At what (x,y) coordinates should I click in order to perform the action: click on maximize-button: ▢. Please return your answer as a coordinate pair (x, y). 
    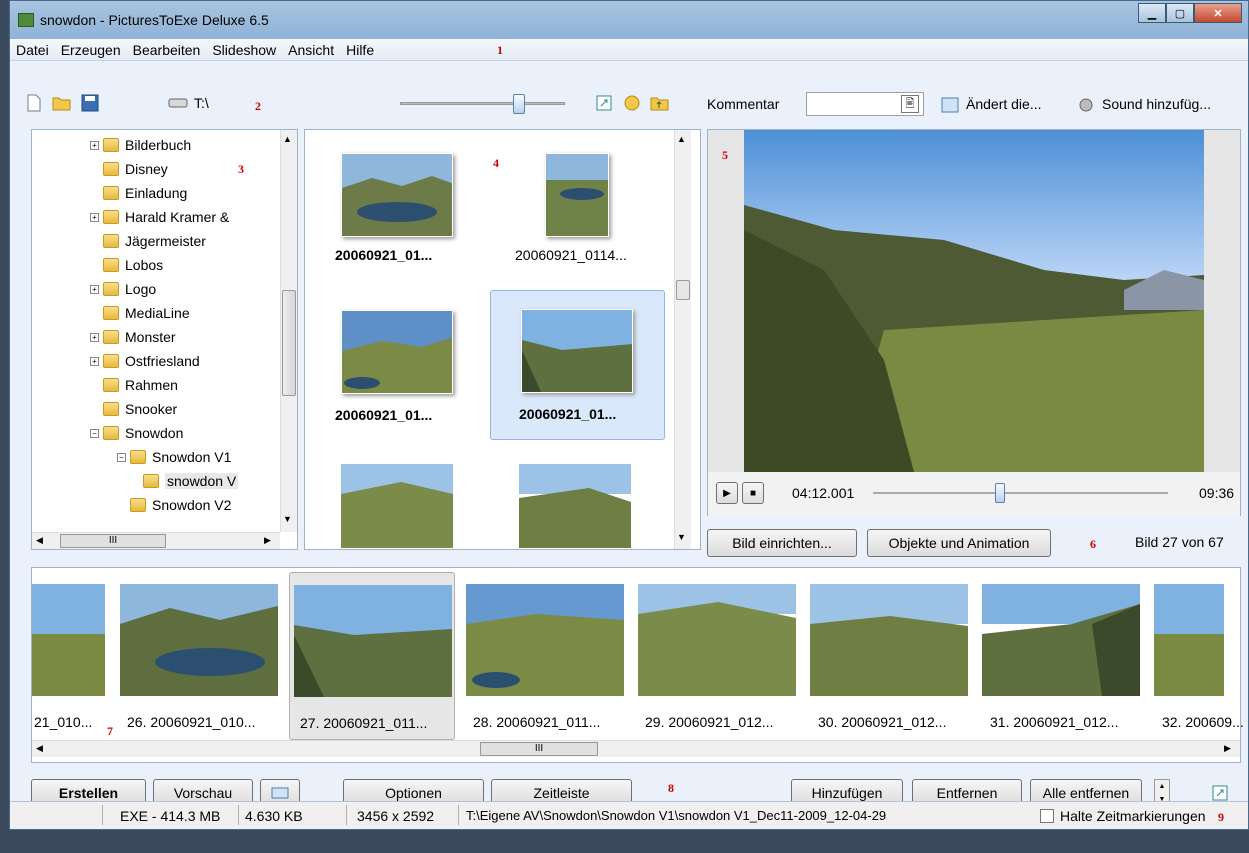
    Looking at the image, I should click on (1180, 13).